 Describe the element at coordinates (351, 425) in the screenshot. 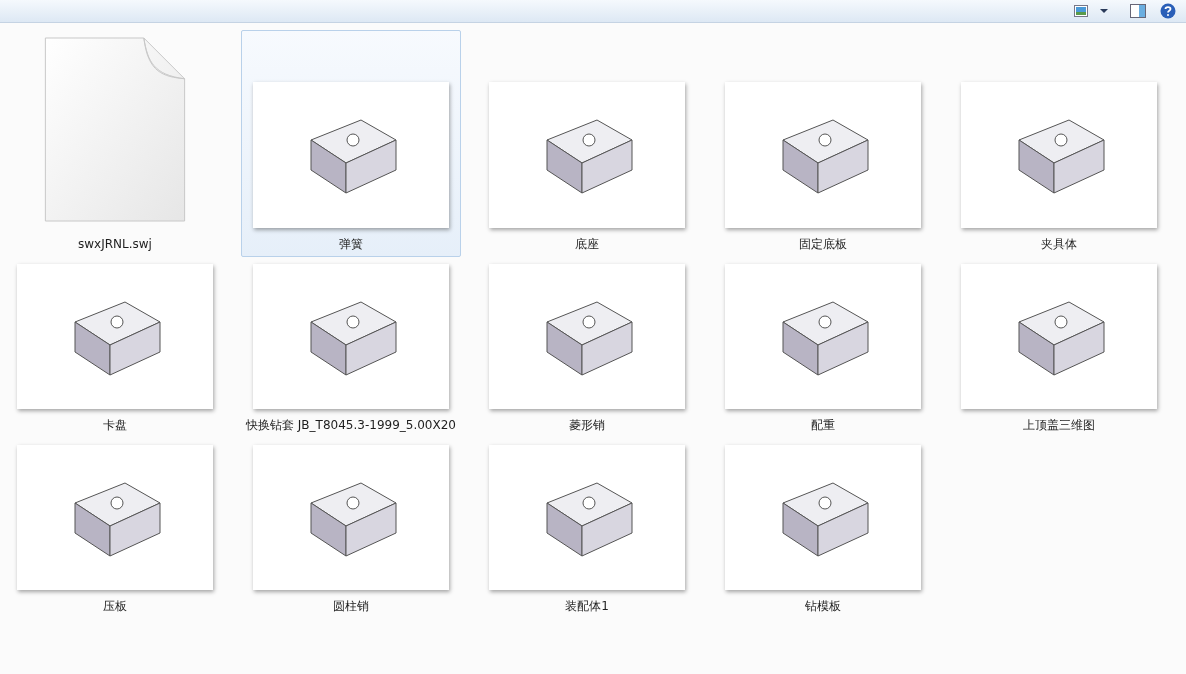

I see `file-name: 快换钻套 JB_T8045.3-1999_5.00X20` at that location.